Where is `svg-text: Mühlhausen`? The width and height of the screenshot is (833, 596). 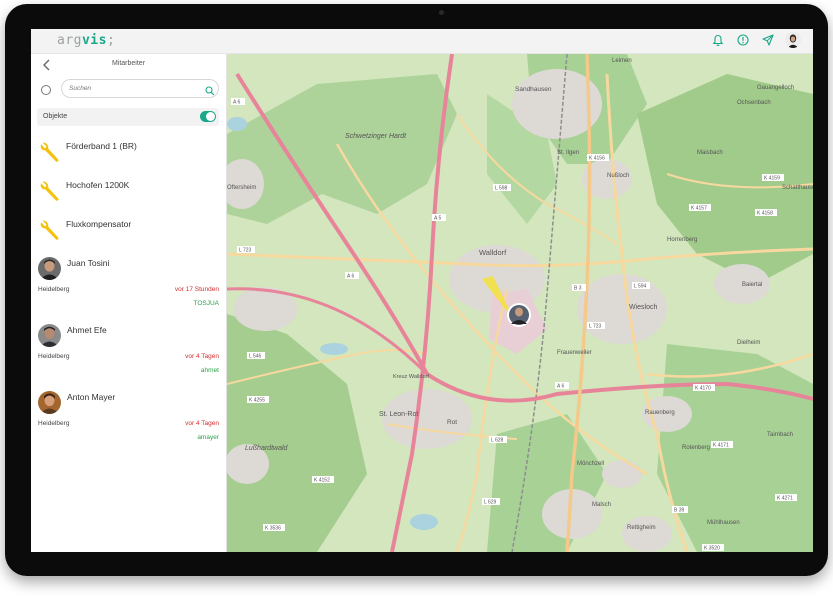 svg-text: Mühlhausen is located at coordinates (723, 523).